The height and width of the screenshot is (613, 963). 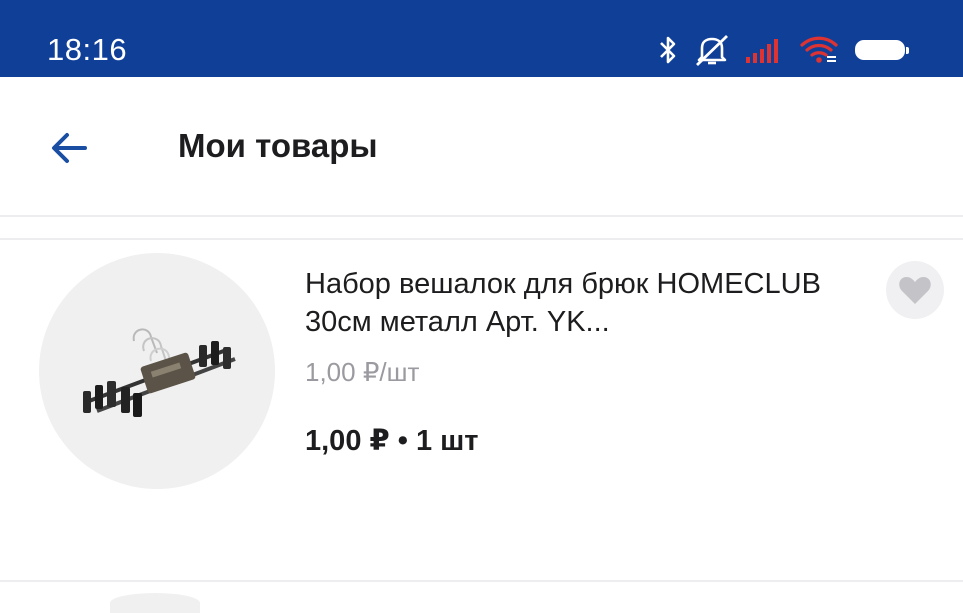 What do you see at coordinates (481, 216) in the screenshot?
I see `header-divider` at bounding box center [481, 216].